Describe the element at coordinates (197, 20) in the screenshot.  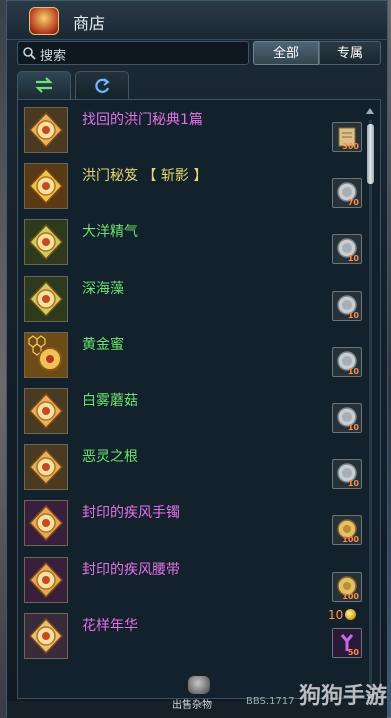
I see `title-bar: 商店` at that location.